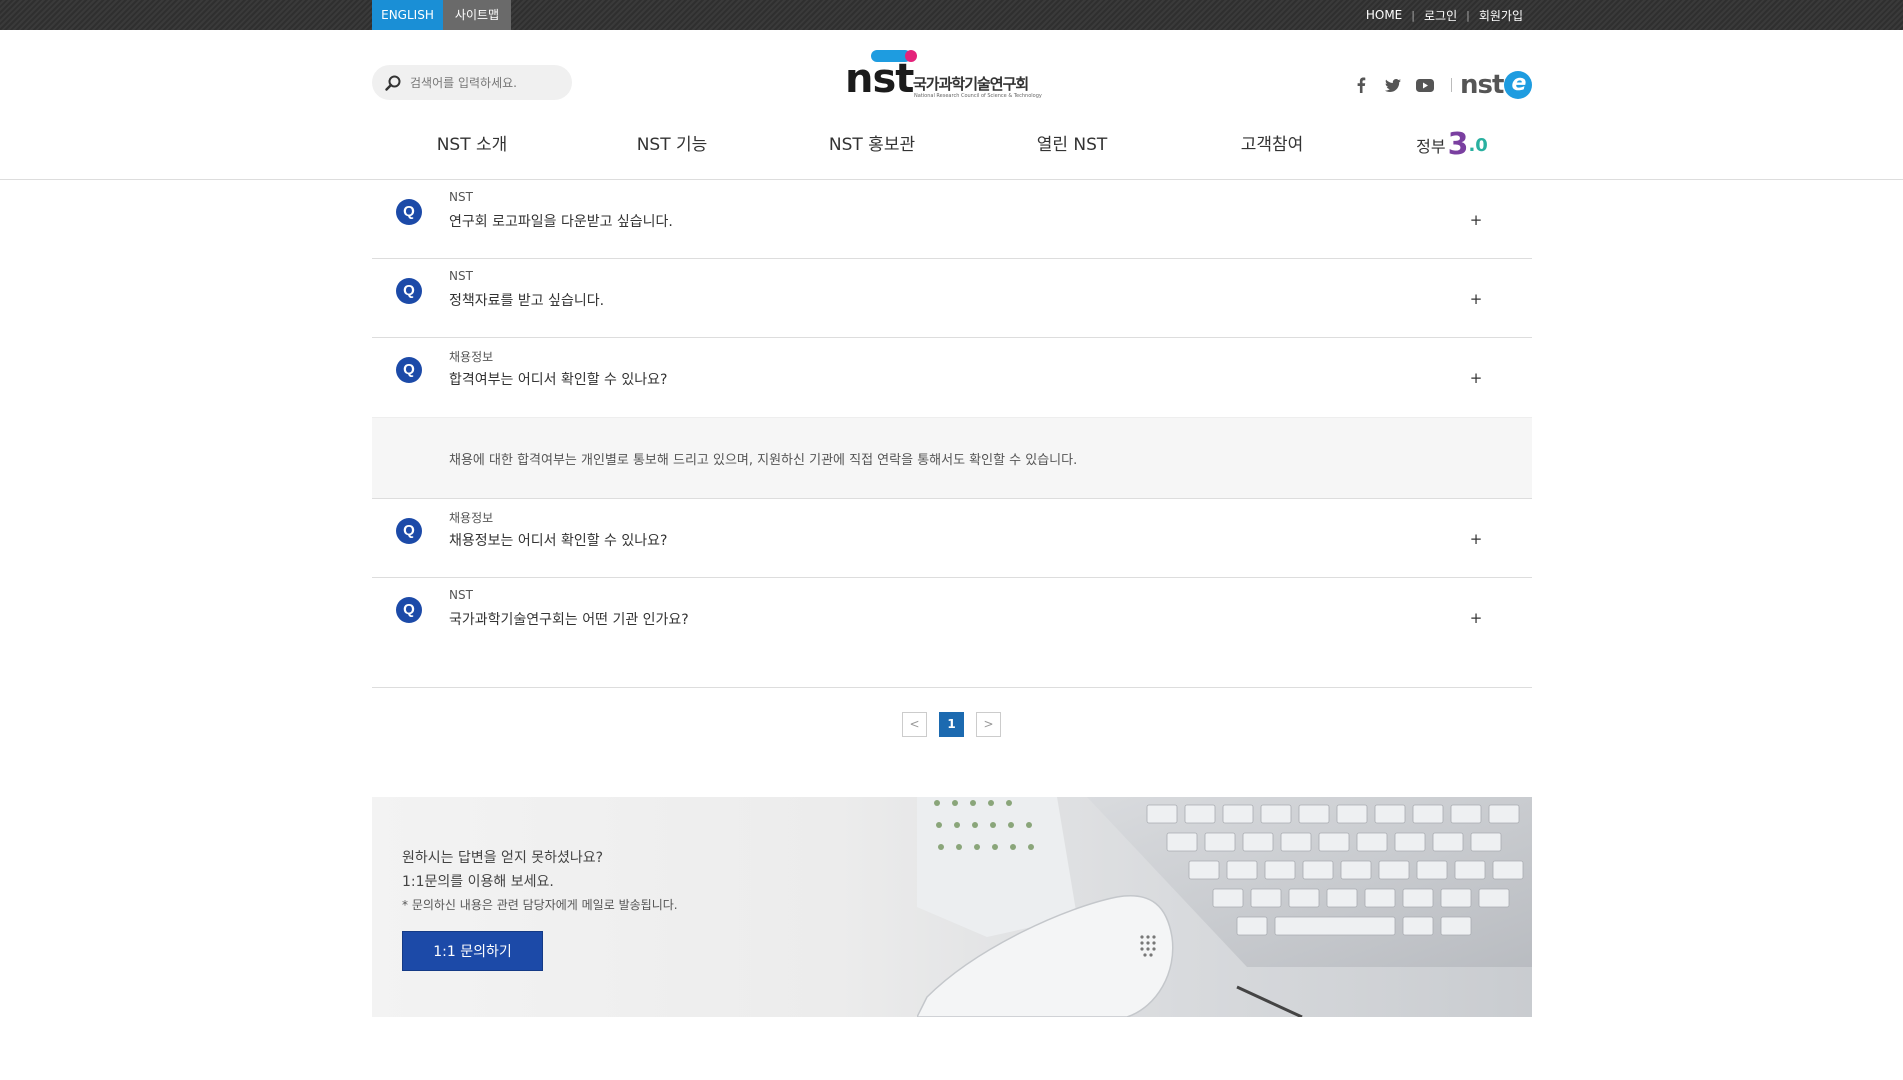 This screenshot has height=1080, width=1903. Describe the element at coordinates (1393, 85) in the screenshot. I see `twitter-icon` at that location.